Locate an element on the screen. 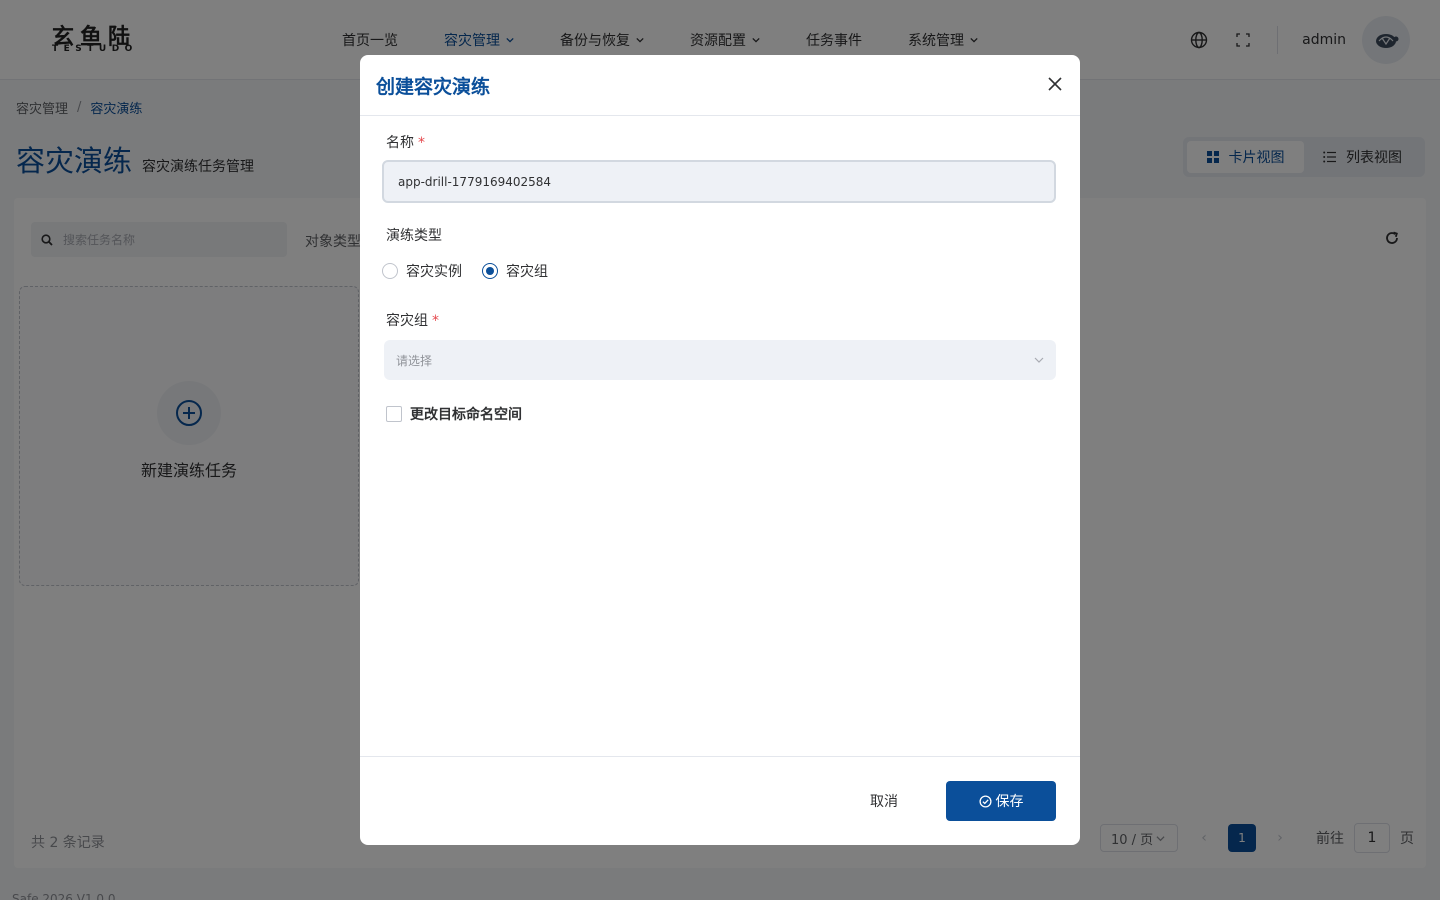  radio-dr-group-label: 容灾组 is located at coordinates (527, 272).